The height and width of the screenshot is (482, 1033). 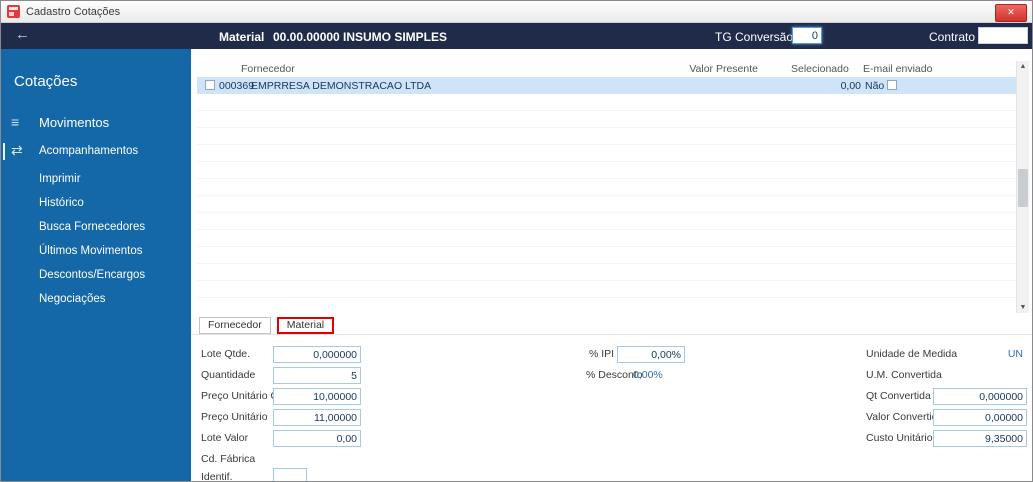 I want to click on sidebar-item-historico: Histórico, so click(x=96, y=204).